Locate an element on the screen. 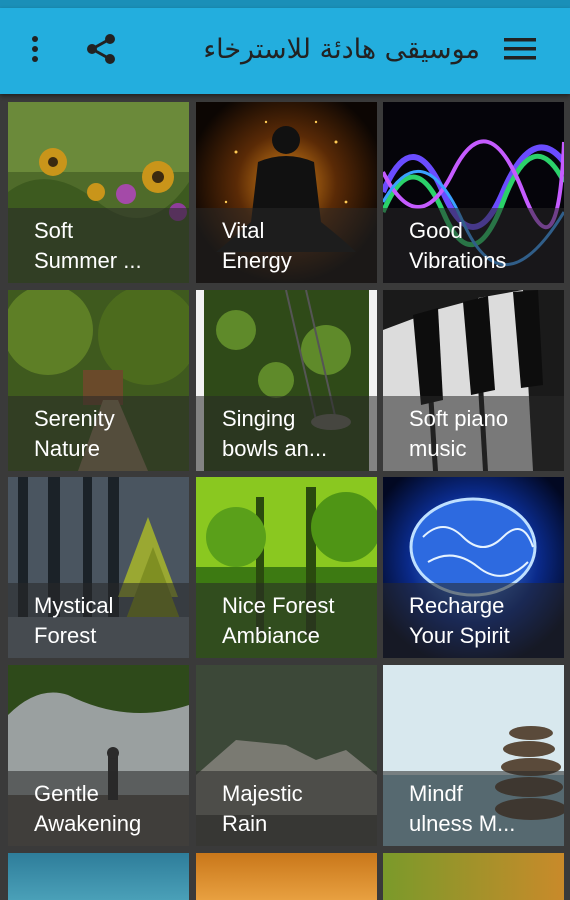  tile-label: Nice Forest Ambiance is located at coordinates (278, 620).